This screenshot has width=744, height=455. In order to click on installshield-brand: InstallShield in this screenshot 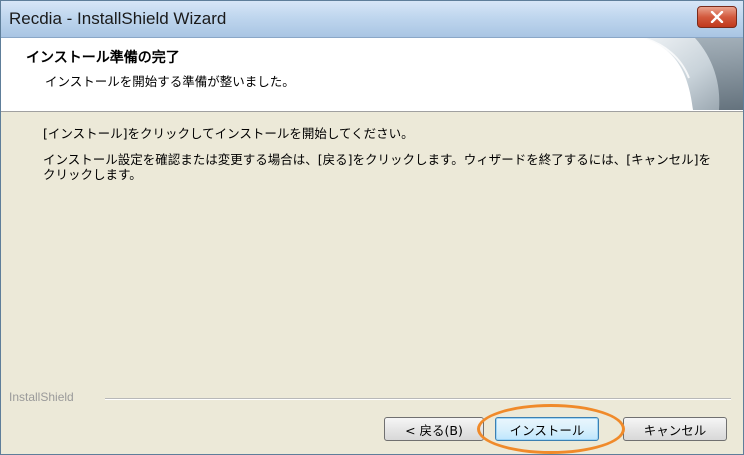, I will do `click(41, 397)`.